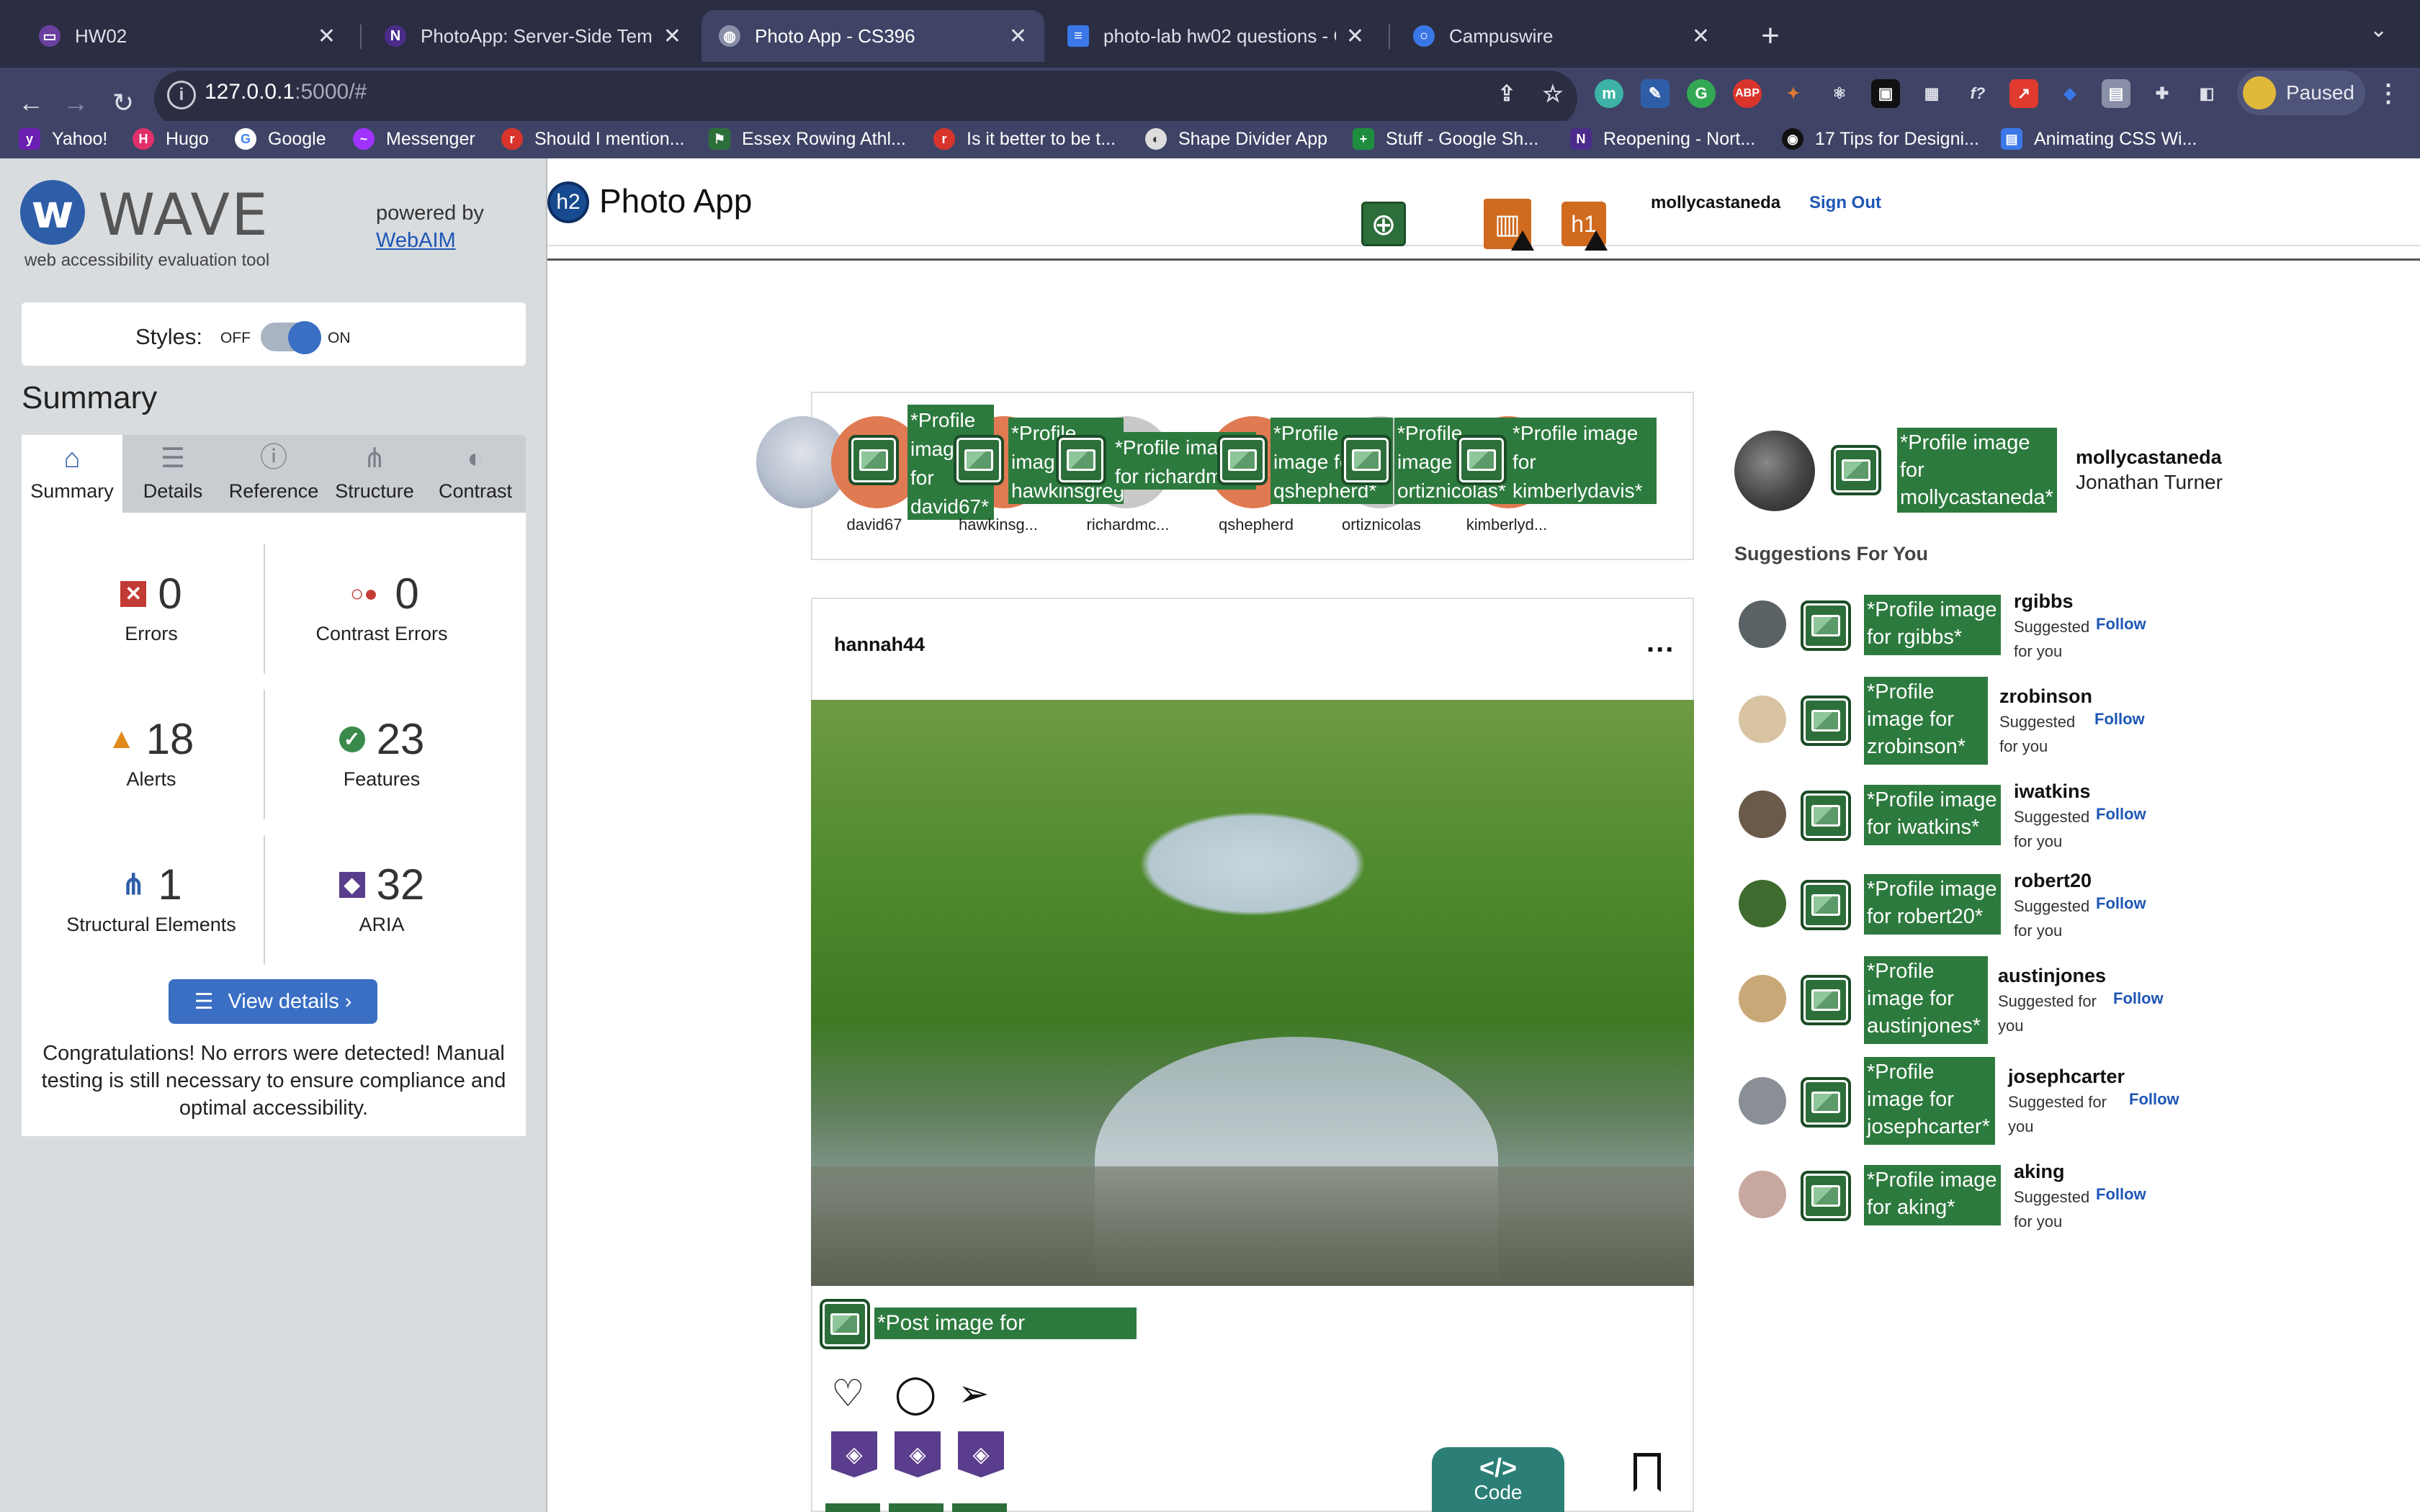 The width and height of the screenshot is (2420, 1512). What do you see at coordinates (568, 202) in the screenshot?
I see `wave-h2-icon: h2` at bounding box center [568, 202].